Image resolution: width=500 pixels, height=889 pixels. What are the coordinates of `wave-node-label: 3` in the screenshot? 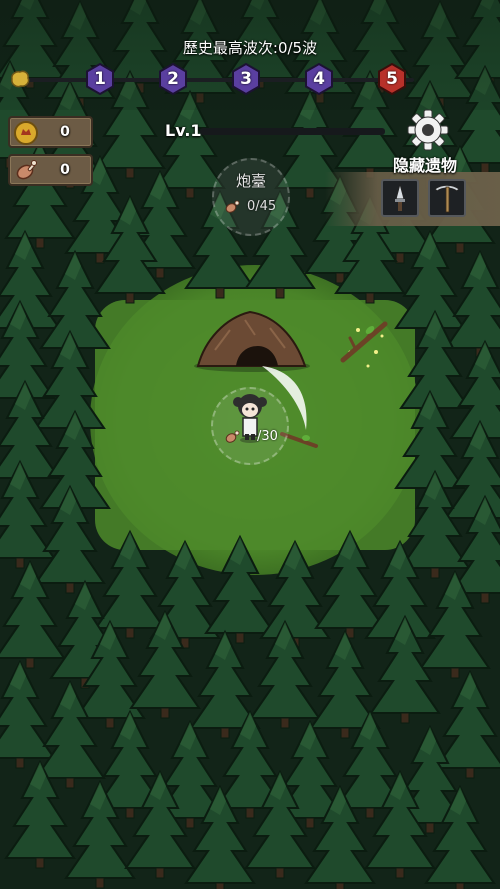 It's located at (246, 79).